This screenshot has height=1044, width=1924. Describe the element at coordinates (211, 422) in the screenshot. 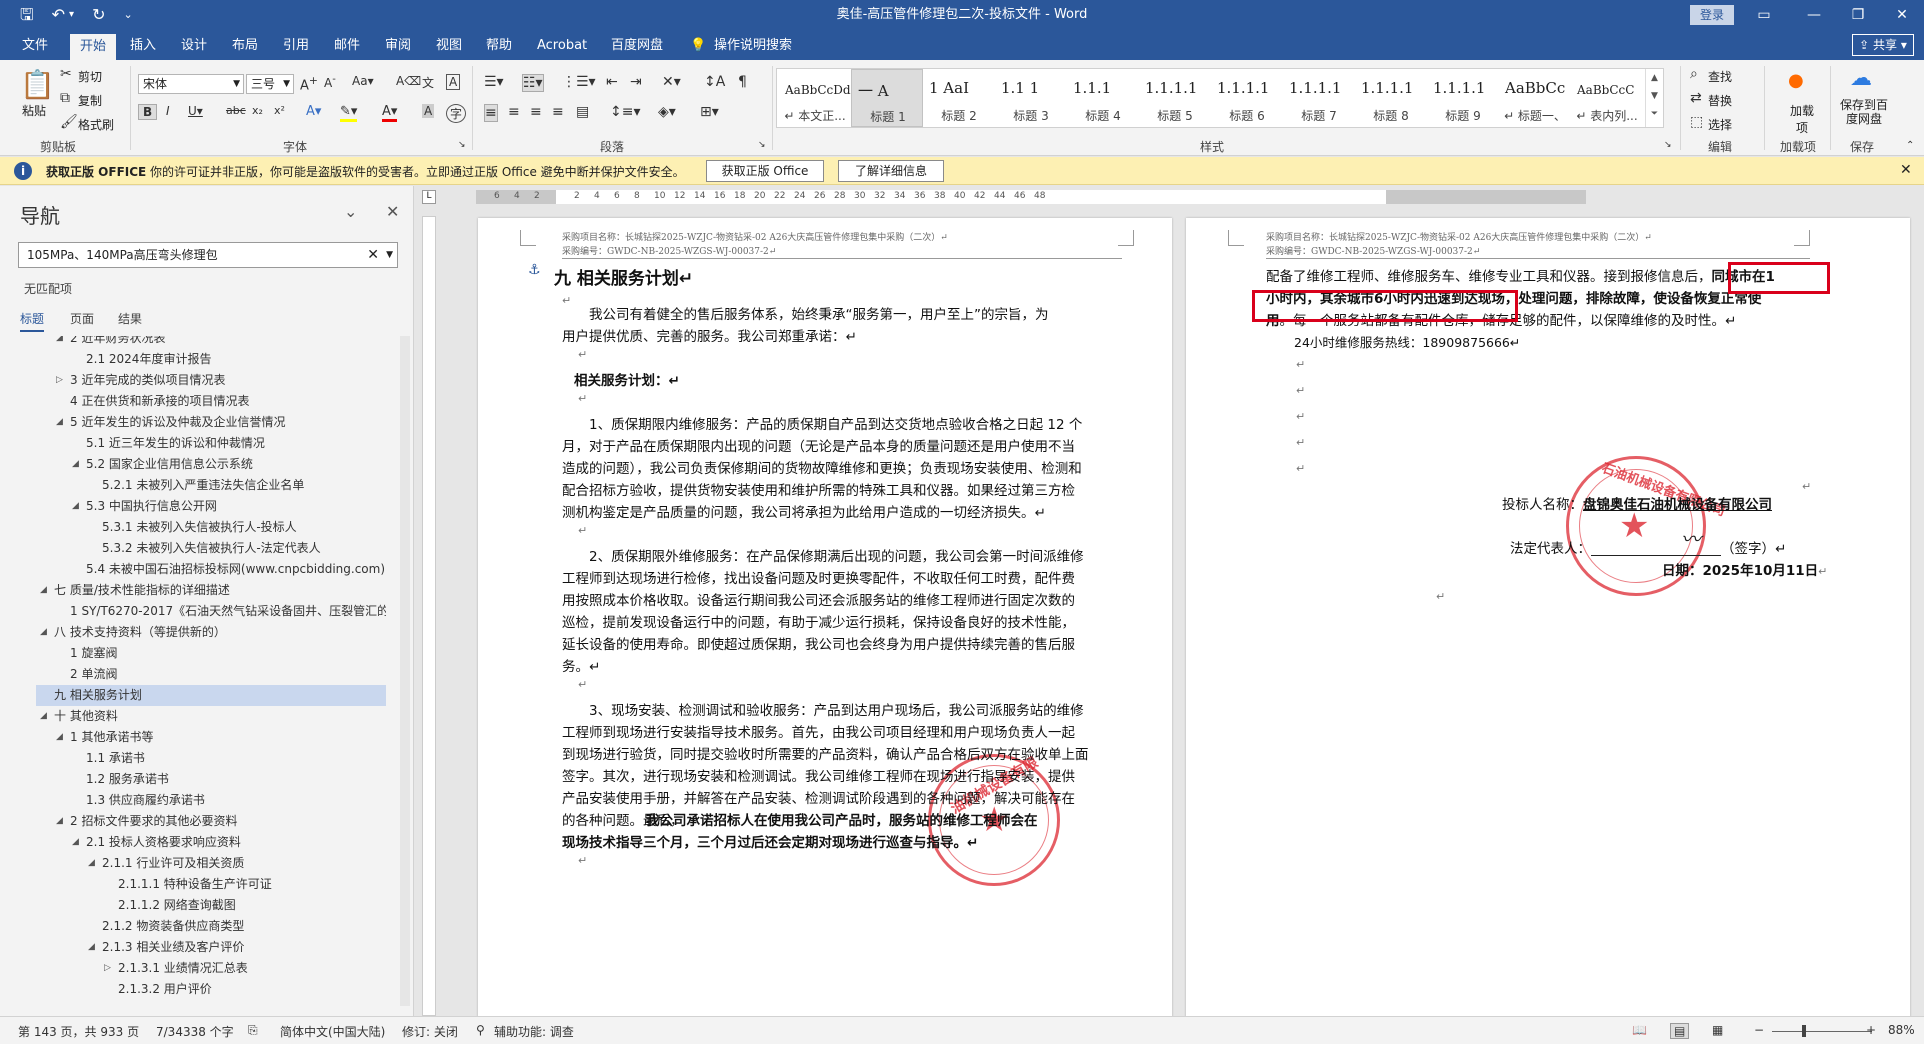

I see `nav-heading-item: ◢ 5 近年发生的诉讼及仲裁及企业信誉情况` at that location.